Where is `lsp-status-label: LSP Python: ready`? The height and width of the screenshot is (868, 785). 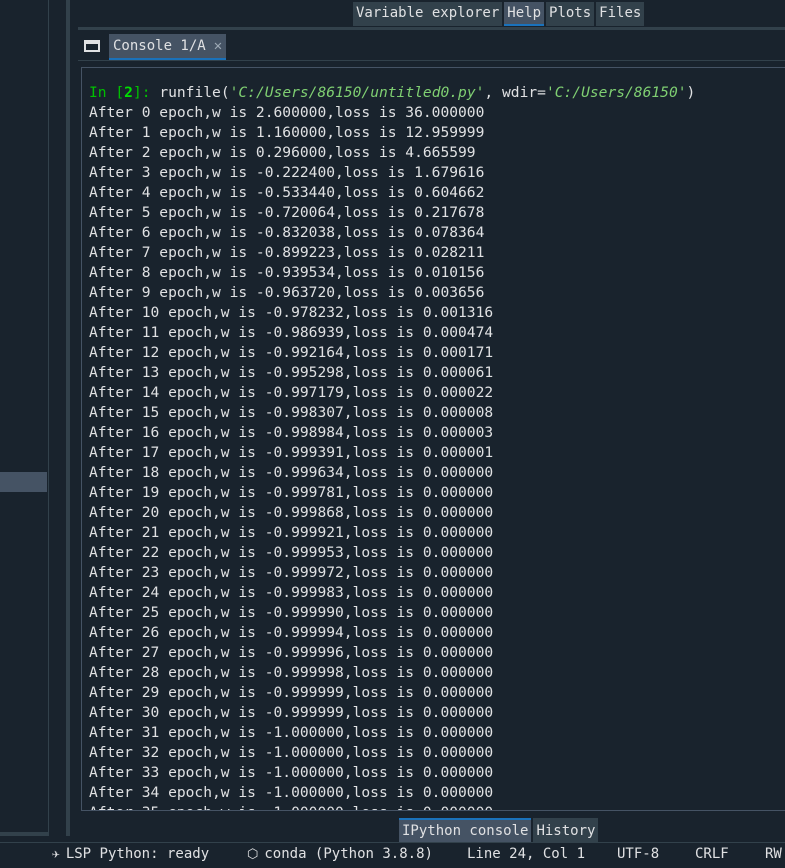 lsp-status-label: LSP Python: ready is located at coordinates (137, 854).